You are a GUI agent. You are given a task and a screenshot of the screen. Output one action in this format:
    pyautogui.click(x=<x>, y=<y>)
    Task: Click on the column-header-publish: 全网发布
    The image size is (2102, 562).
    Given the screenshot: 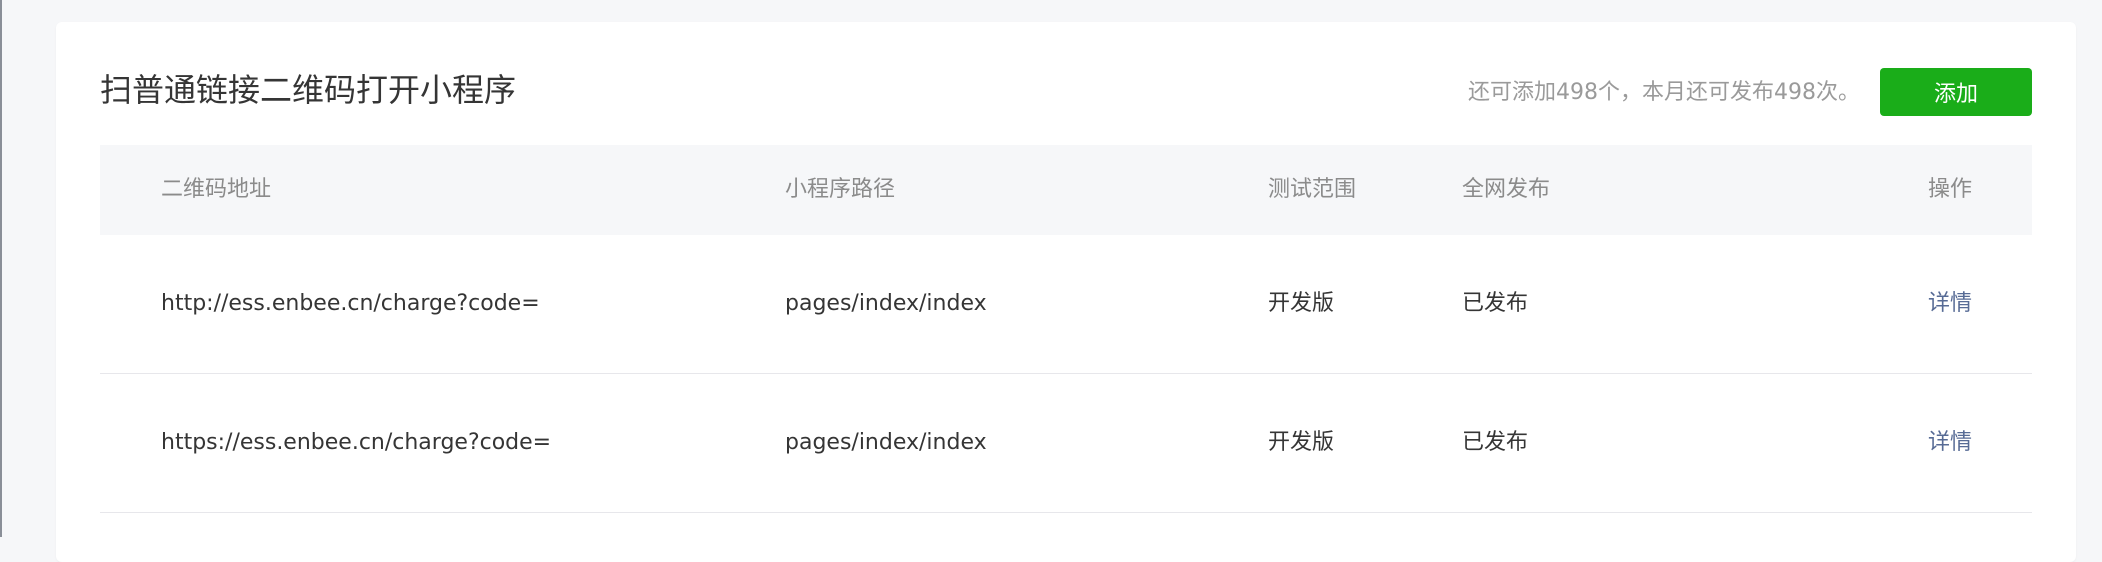 What is the action you would take?
    pyautogui.click(x=1506, y=189)
    